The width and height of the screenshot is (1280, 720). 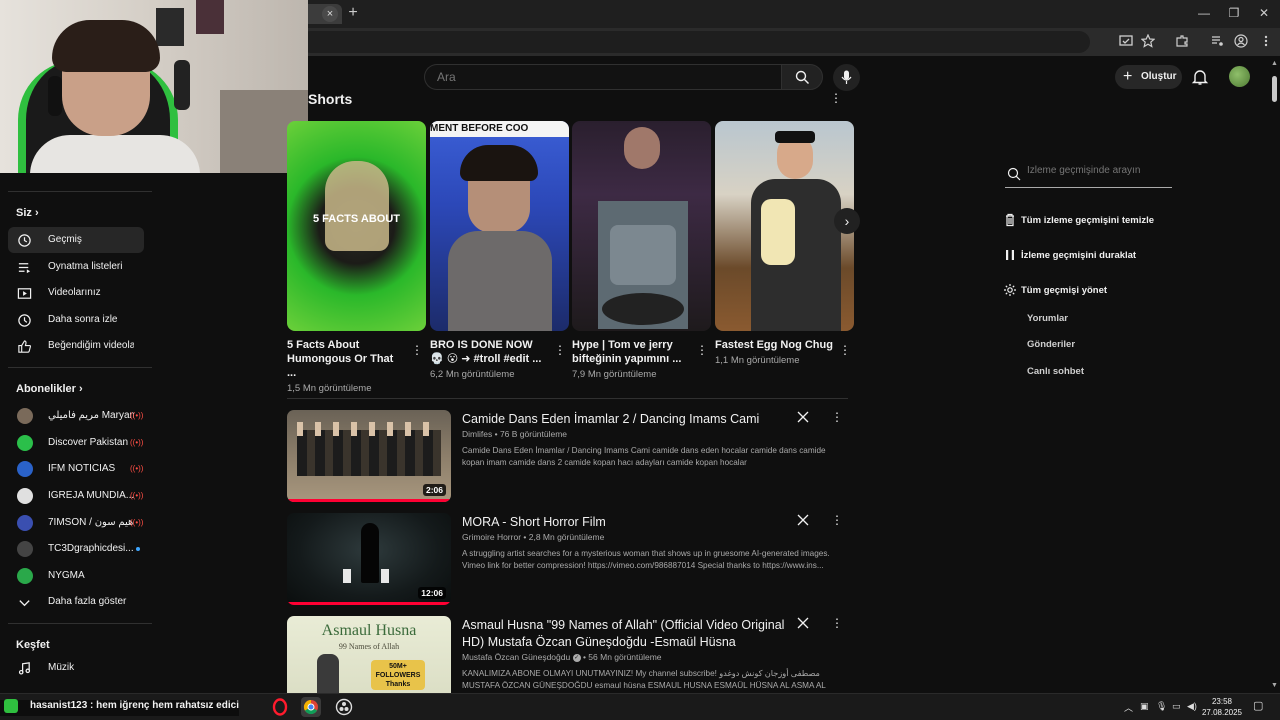 I want to click on short-views: 7,9 Mn görüntüleme, so click(x=614, y=374).